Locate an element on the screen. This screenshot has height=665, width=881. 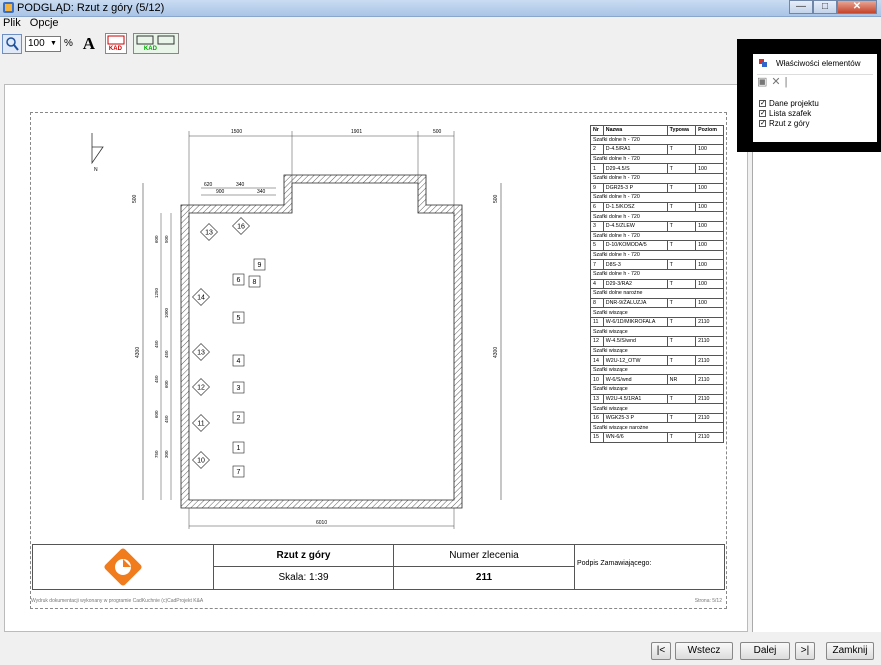
dim-sub-2: 340 is located at coordinates (240, 185).